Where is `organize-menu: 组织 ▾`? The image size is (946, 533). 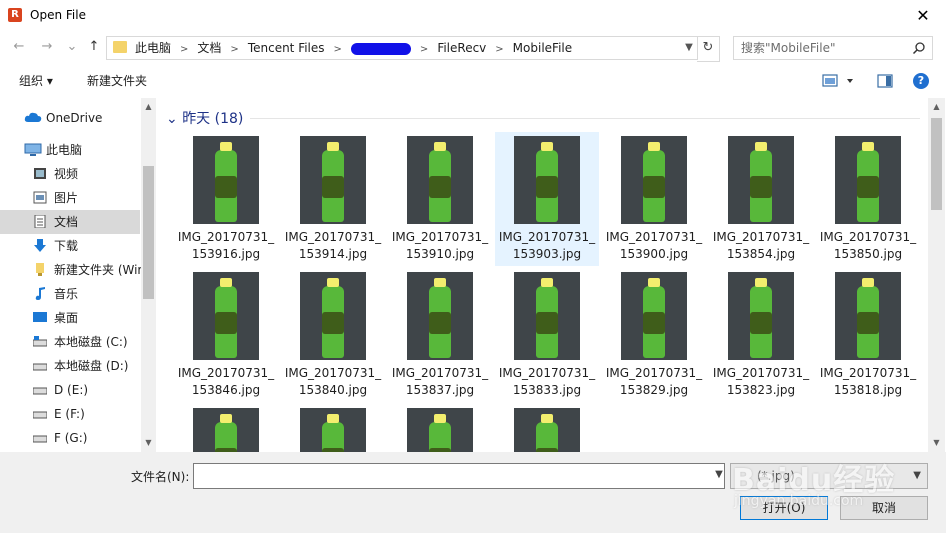 organize-menu: 组织 ▾ is located at coordinates (36, 81).